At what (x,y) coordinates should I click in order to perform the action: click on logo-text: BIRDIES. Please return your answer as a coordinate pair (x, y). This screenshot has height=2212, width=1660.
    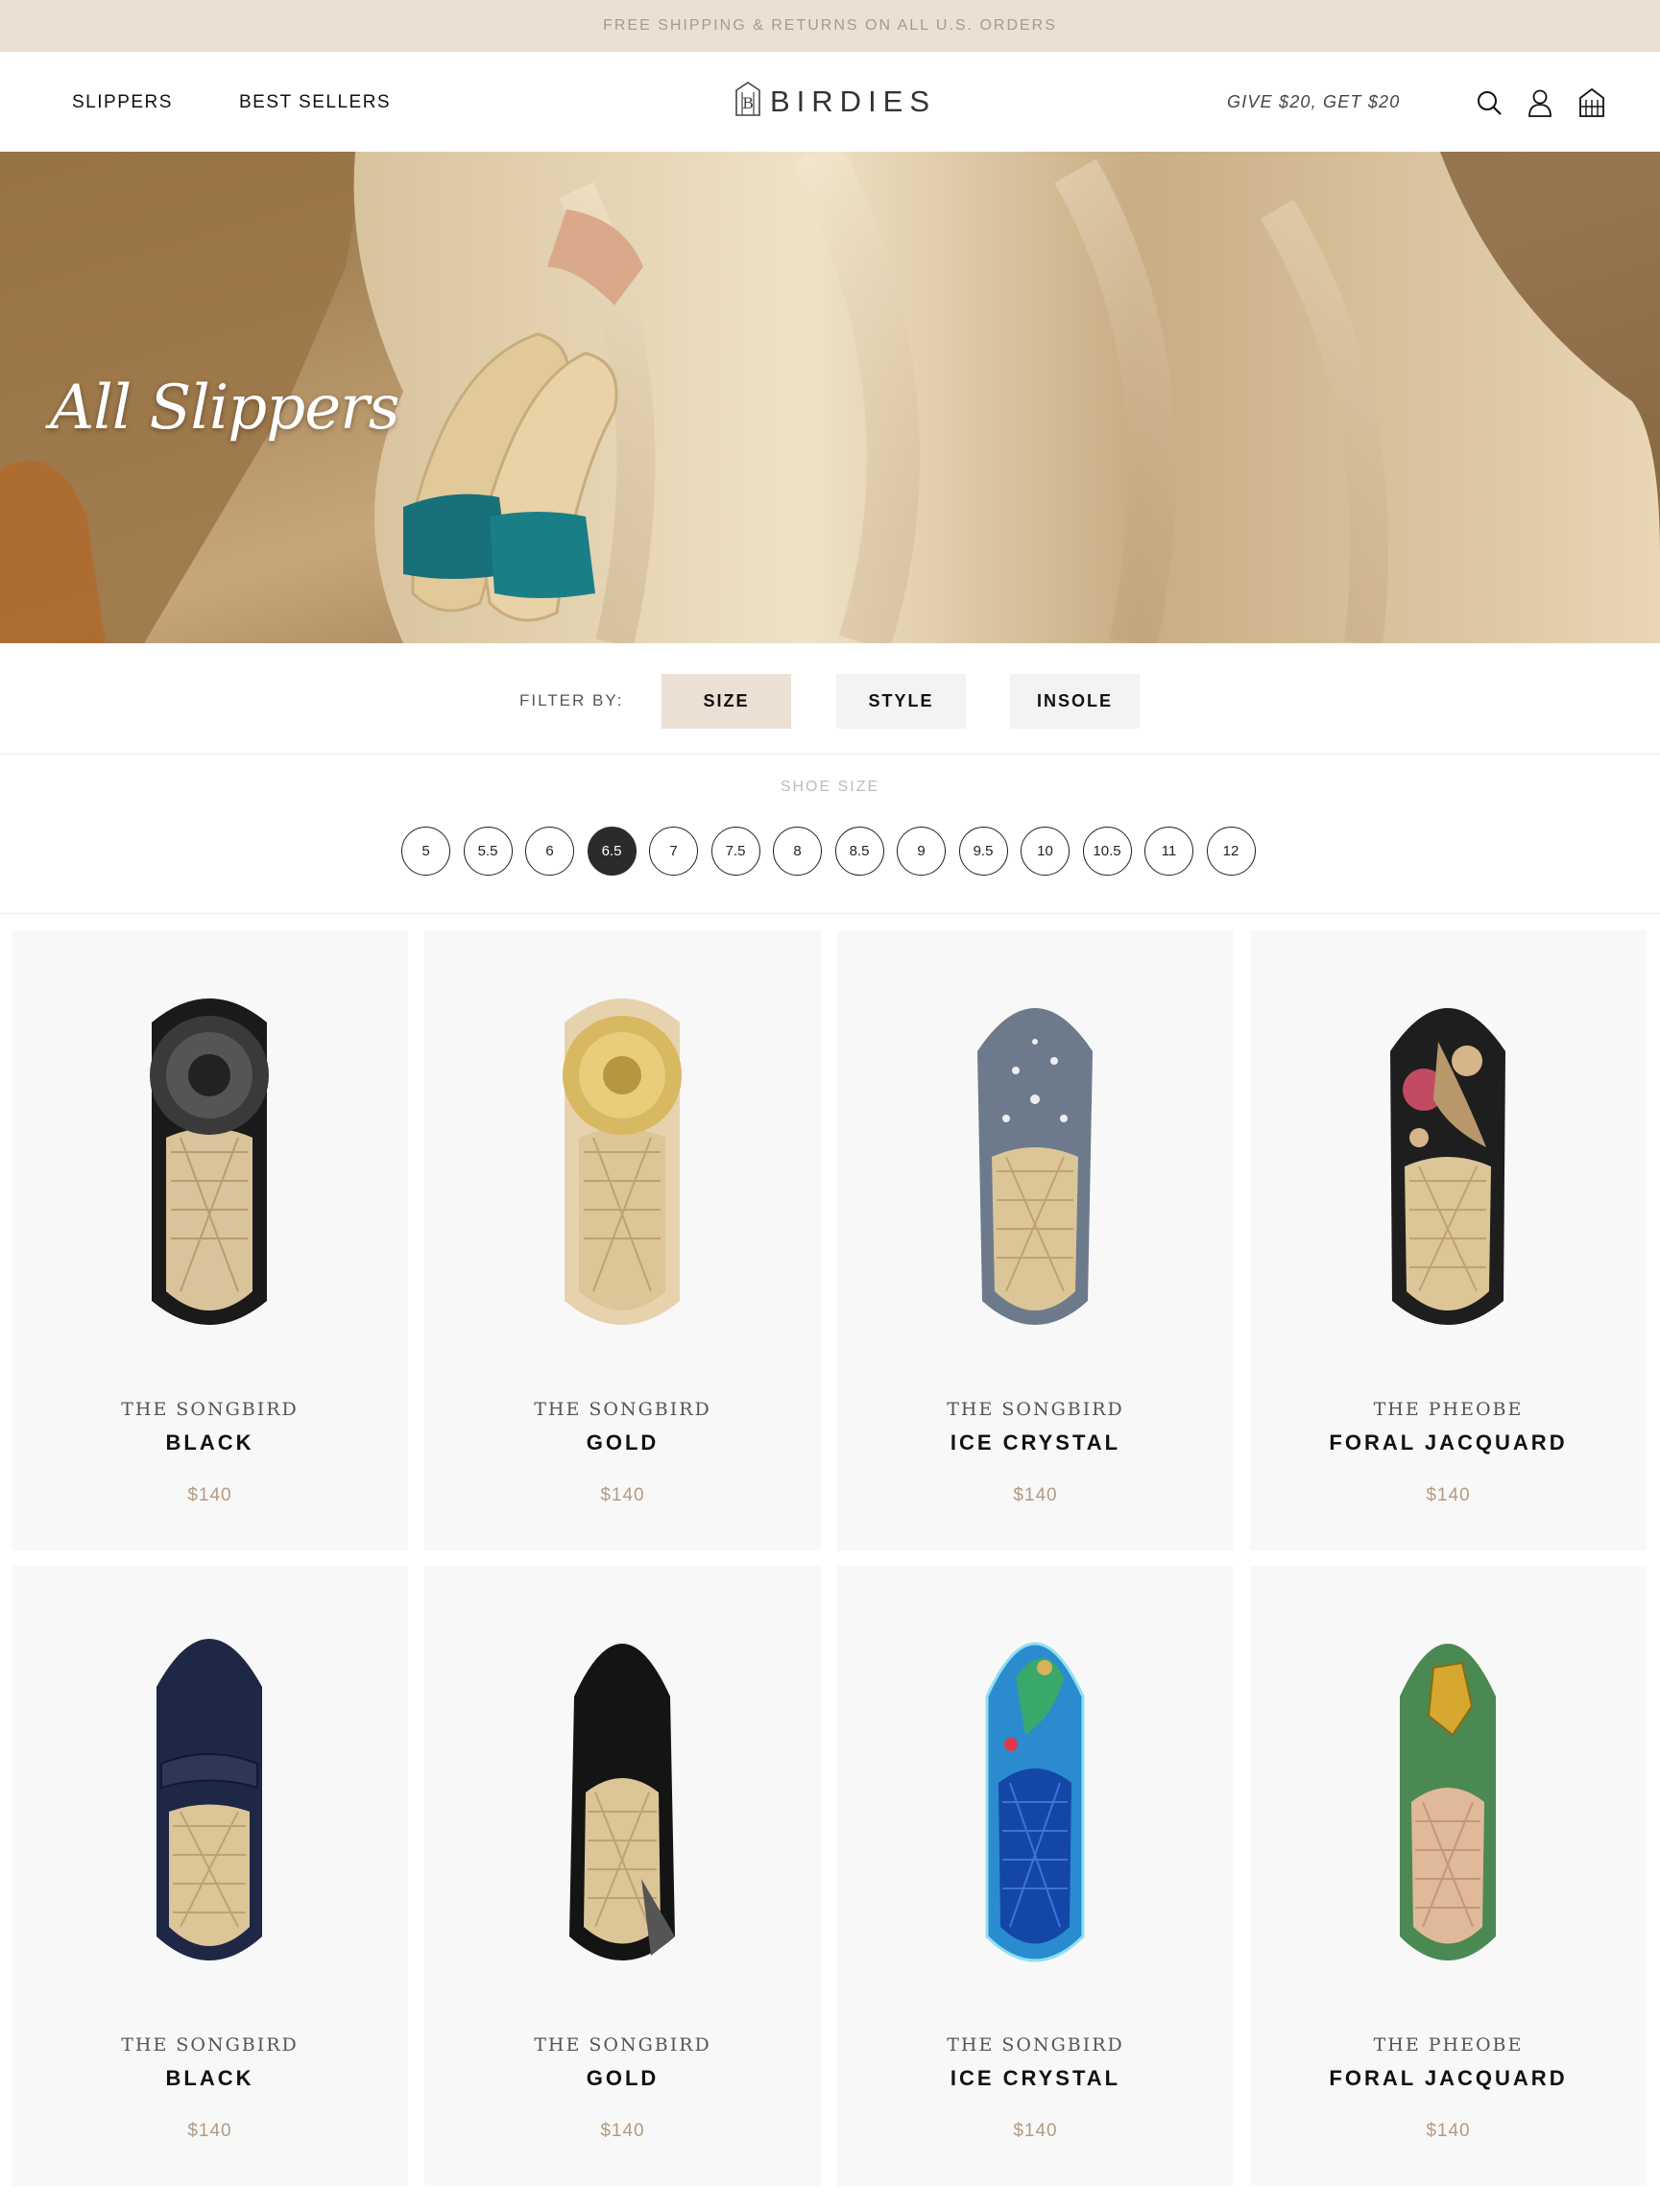
    Looking at the image, I should click on (853, 101).